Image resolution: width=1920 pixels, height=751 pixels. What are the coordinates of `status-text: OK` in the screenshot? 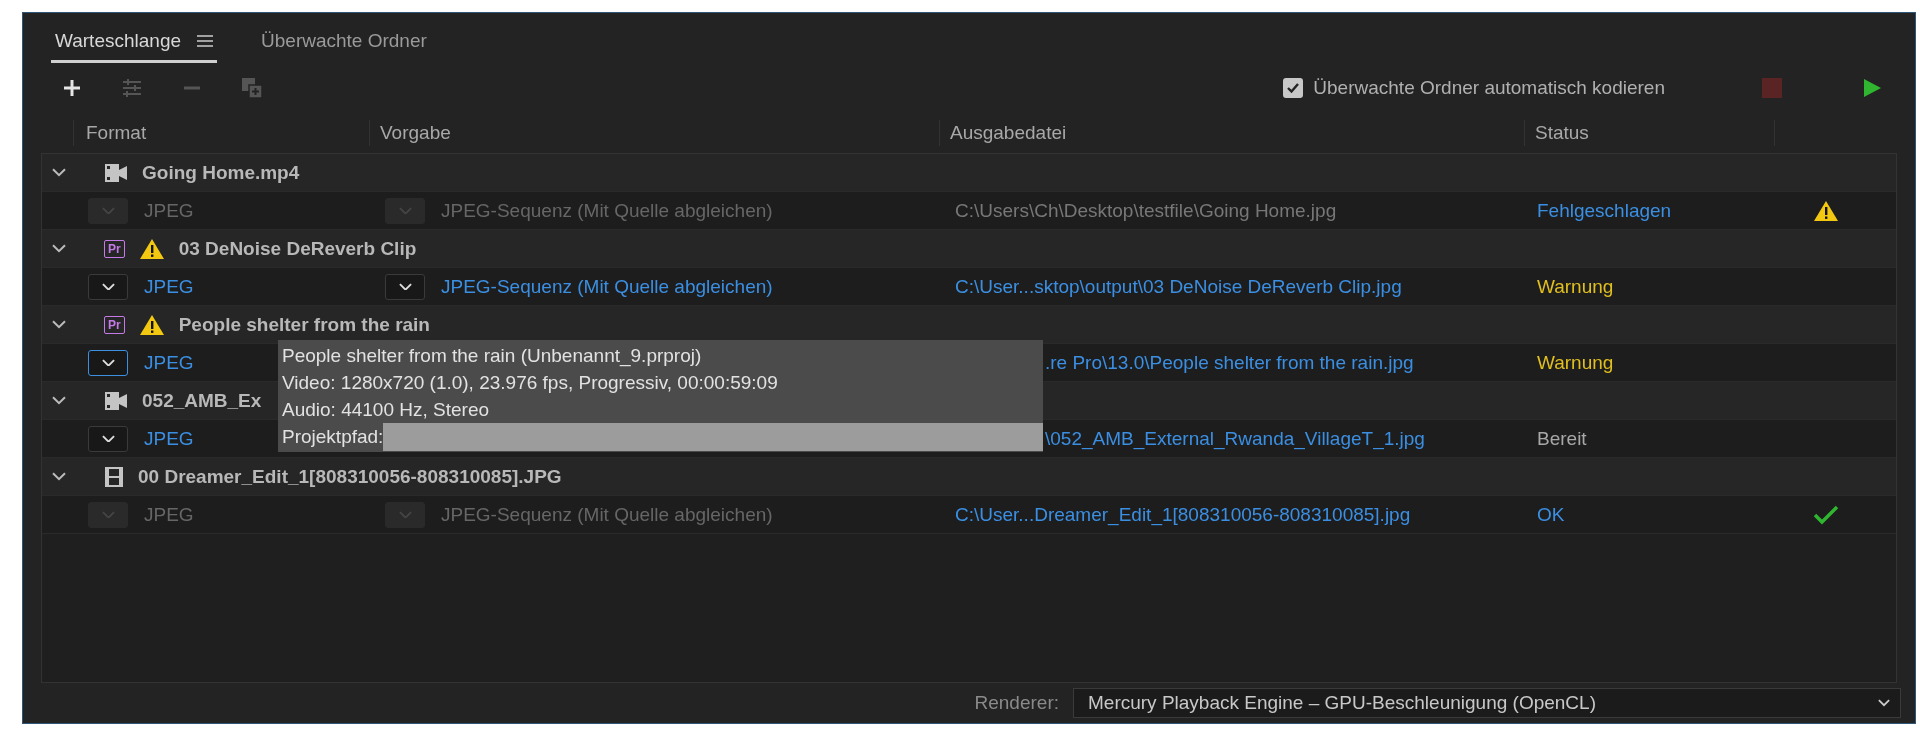 It's located at (1551, 514).